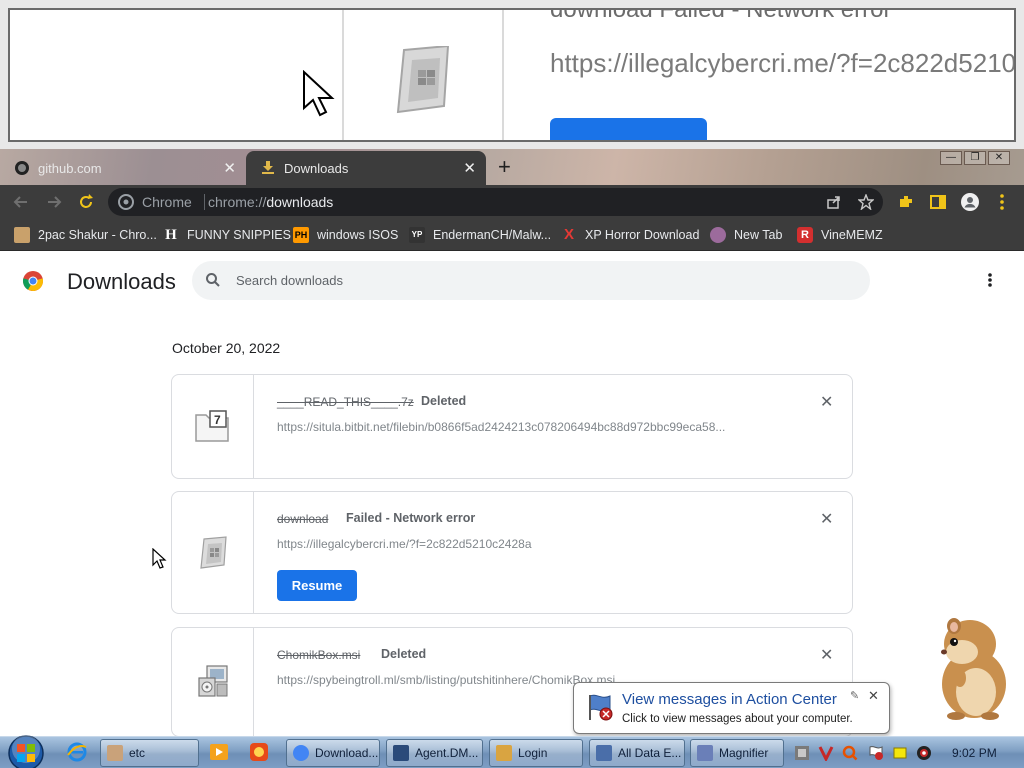 The width and height of the screenshot is (1024, 768). Describe the element at coordinates (721, 15) in the screenshot. I see `magnified-download-title: download Failed - Network error` at that location.